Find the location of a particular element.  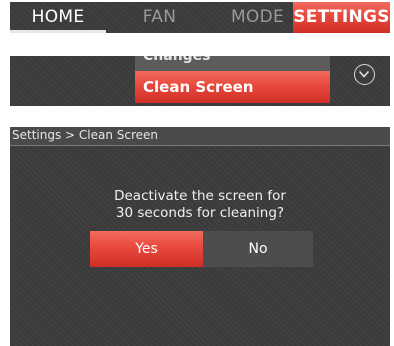

scroll-down-button is located at coordinates (364, 74).